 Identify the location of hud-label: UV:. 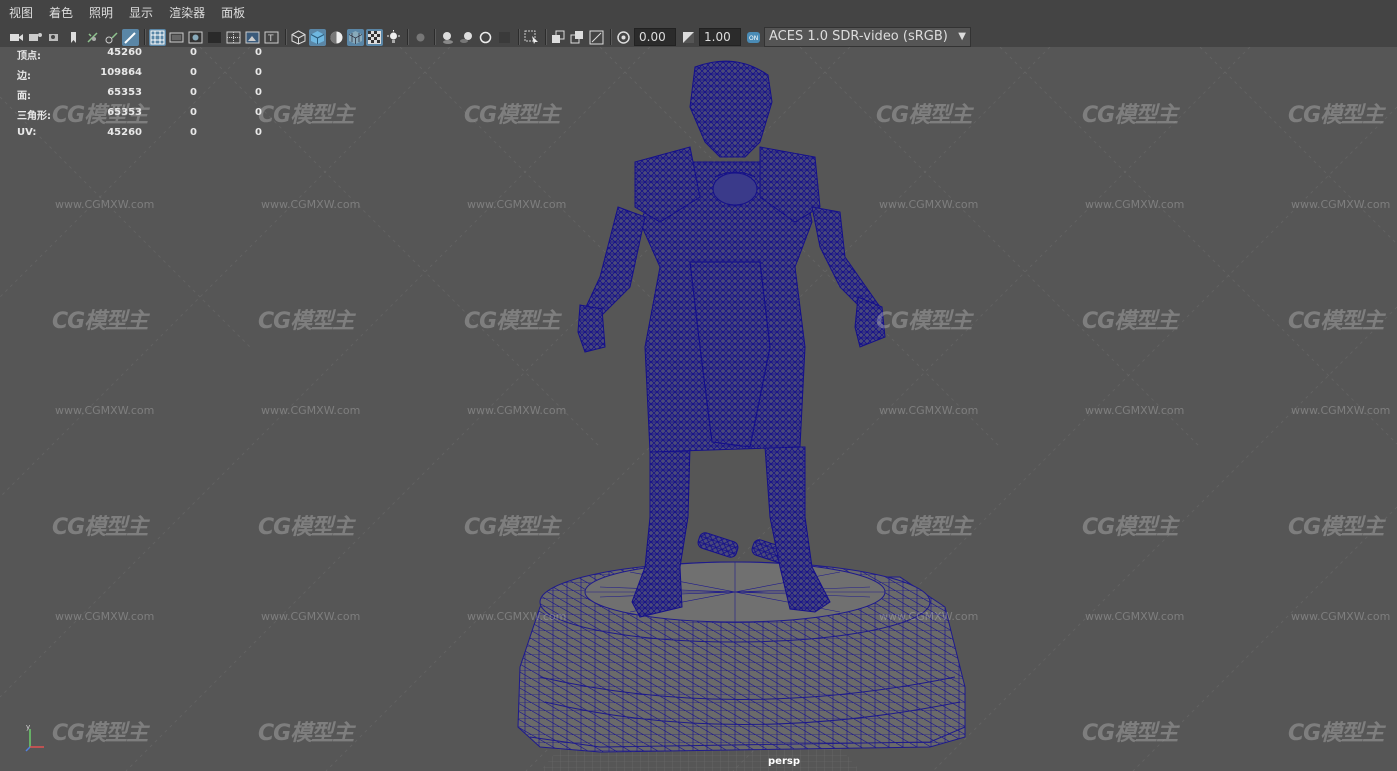
(27, 132).